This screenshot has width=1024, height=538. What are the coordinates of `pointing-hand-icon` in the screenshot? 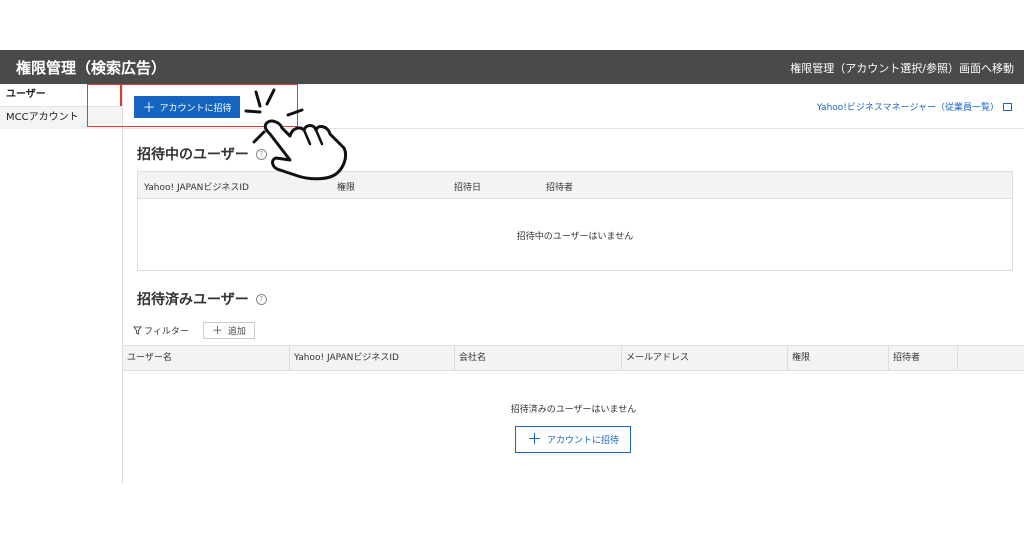 It's located at (296, 134).